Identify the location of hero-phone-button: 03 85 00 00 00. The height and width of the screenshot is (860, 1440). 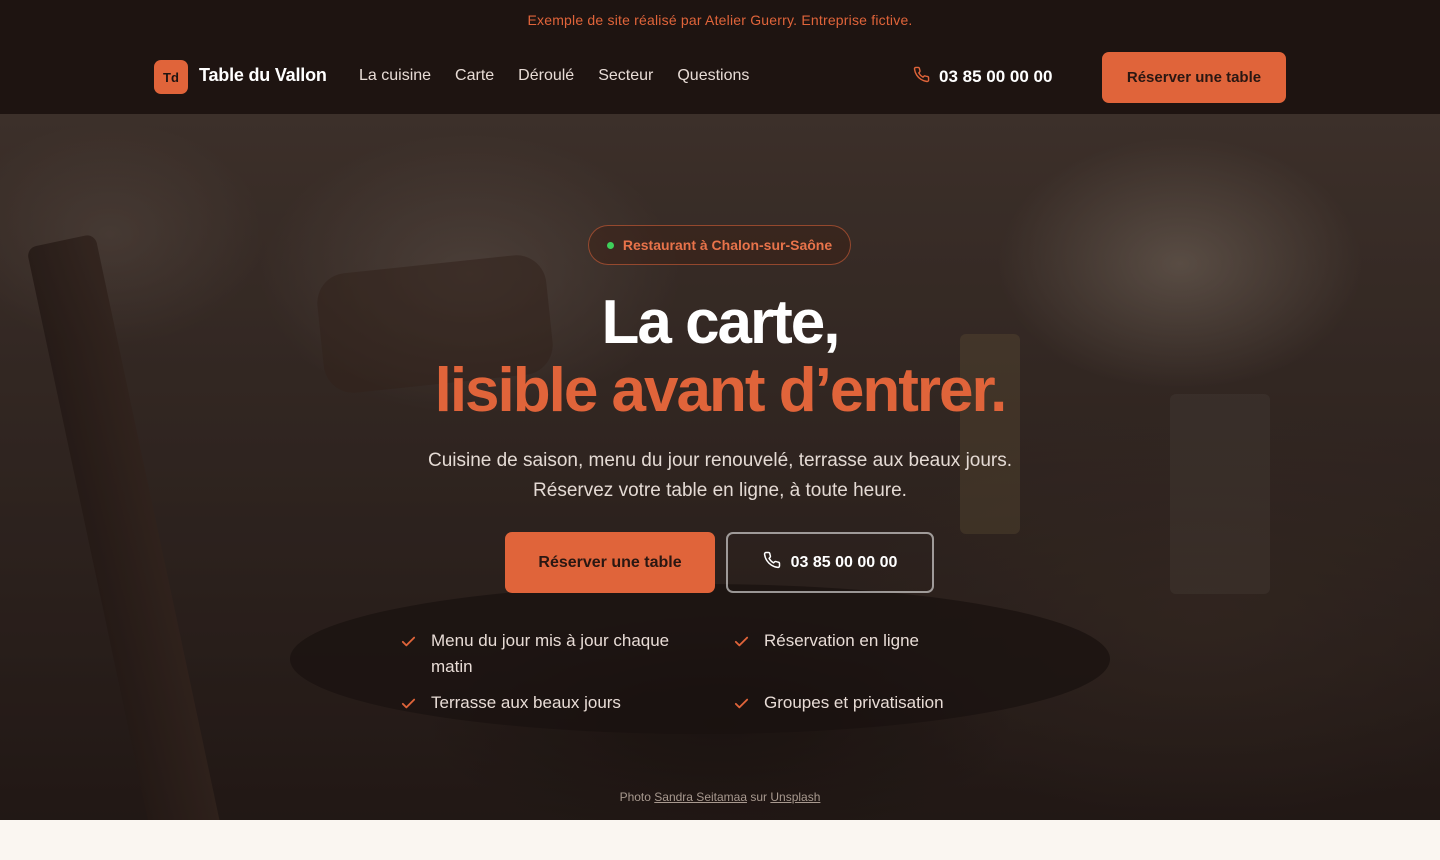
(830, 562).